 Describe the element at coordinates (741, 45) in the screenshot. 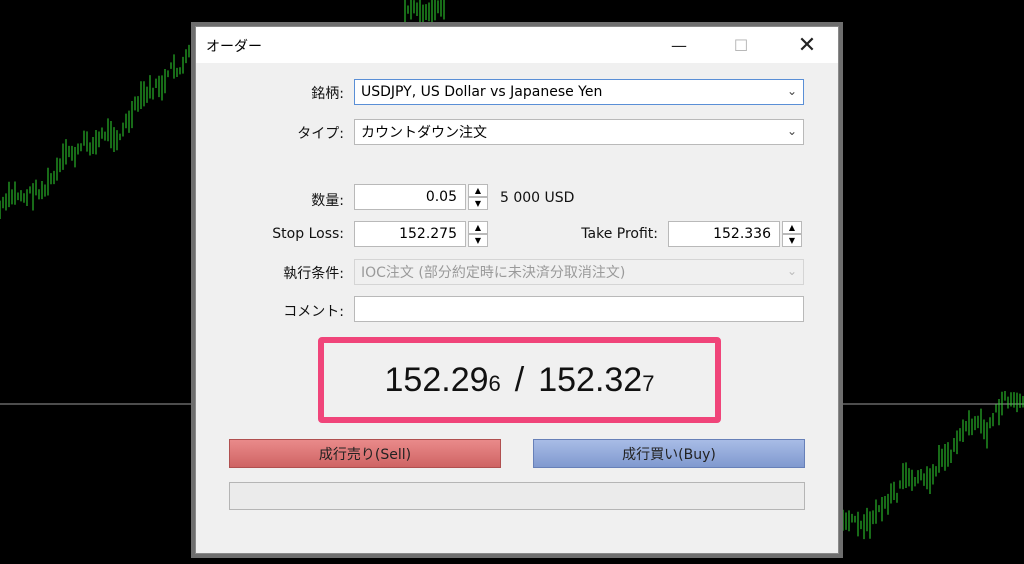

I see `maximize-icon: ☐` at that location.